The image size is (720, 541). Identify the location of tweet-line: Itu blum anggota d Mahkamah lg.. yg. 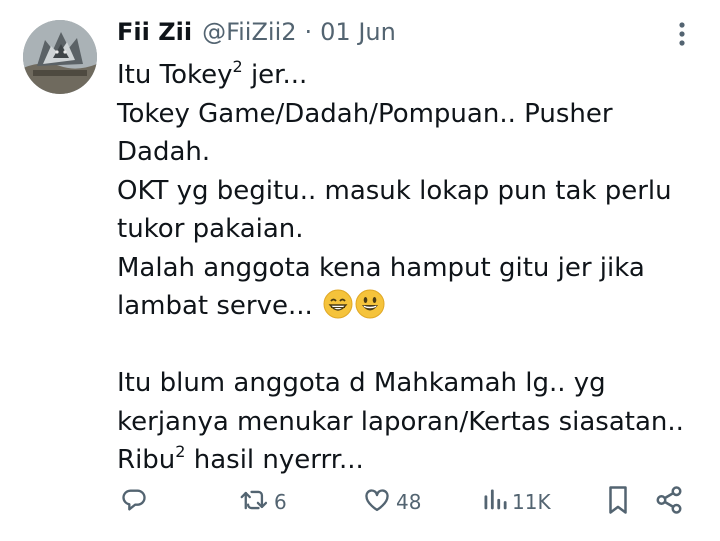
(361, 383).